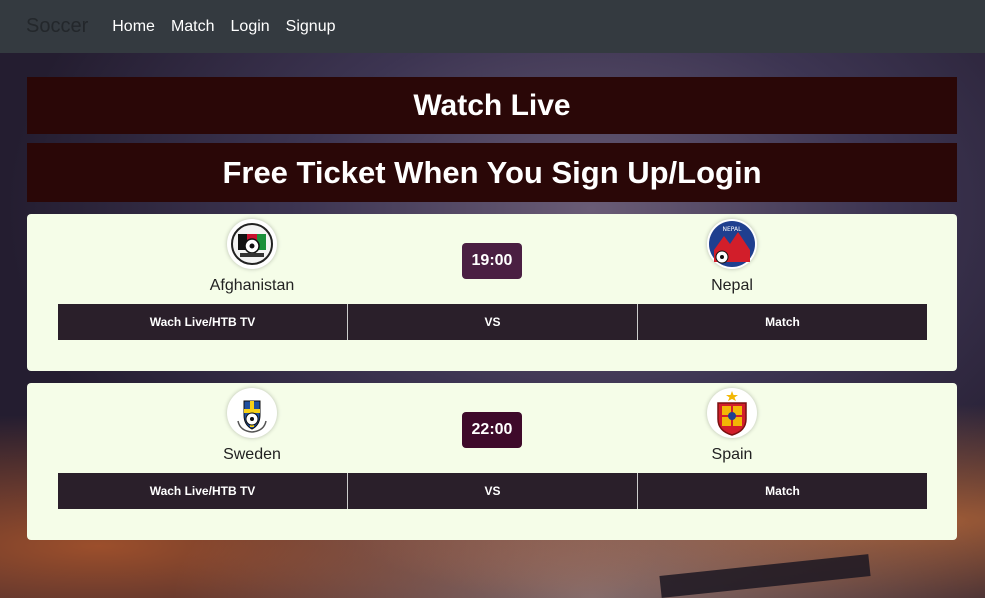 This screenshot has height=598, width=985. Describe the element at coordinates (732, 285) in the screenshot. I see `team-name: Nepal` at that location.